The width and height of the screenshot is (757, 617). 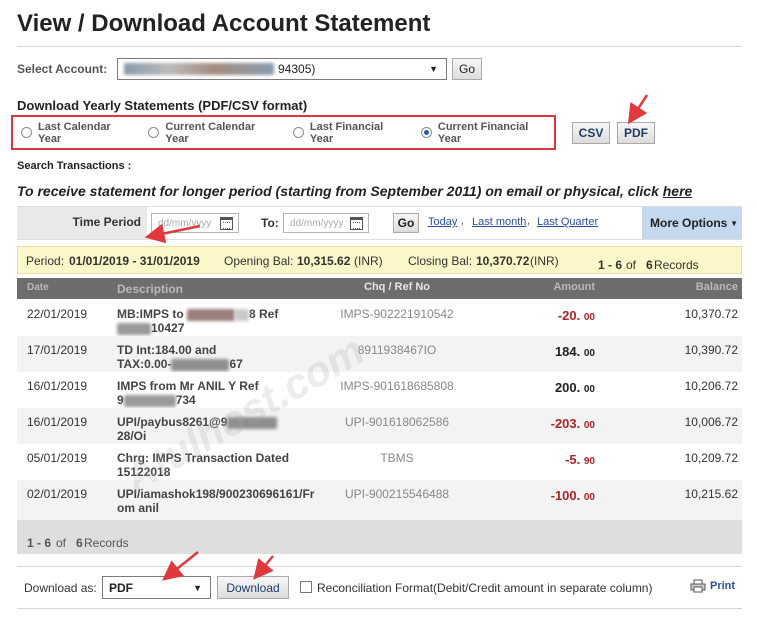 What do you see at coordinates (38, 287) in the screenshot?
I see `header-date: Date` at bounding box center [38, 287].